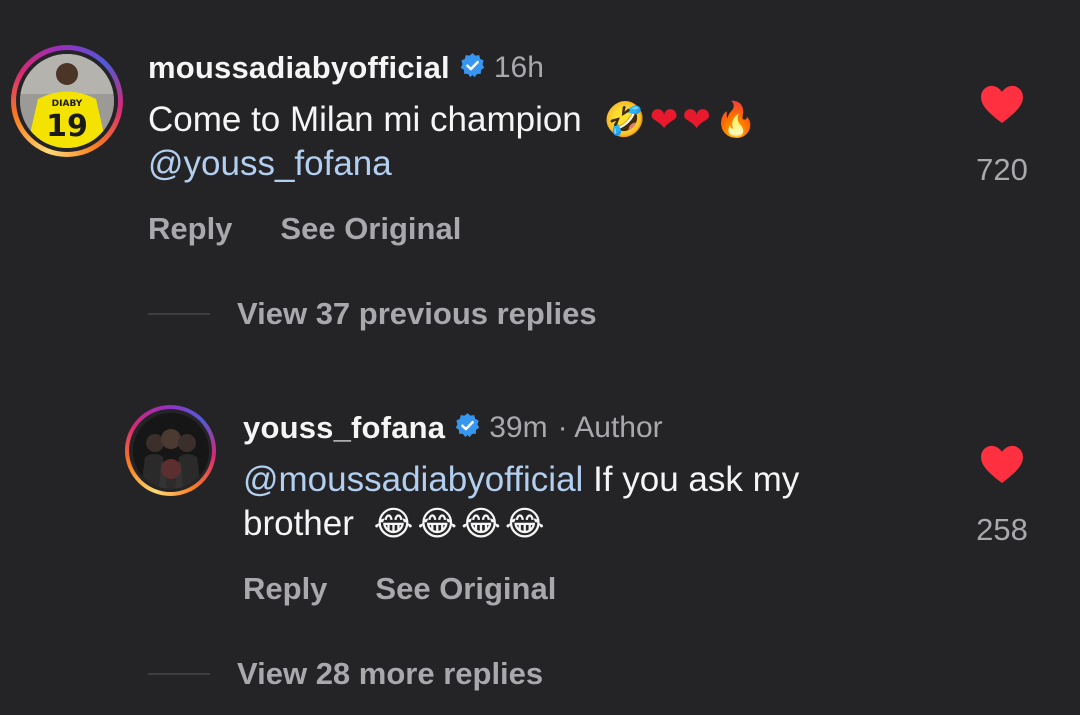 This screenshot has height=715, width=1080. I want to click on reply-text: If you ask my, so click(696, 479).